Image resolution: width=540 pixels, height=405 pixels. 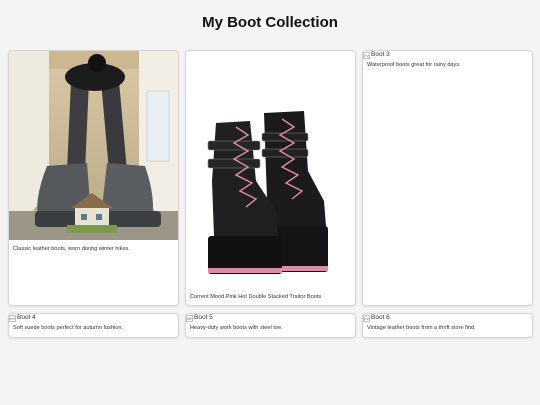 I want to click on image-alt-6: Boot 6, so click(x=380, y=317).